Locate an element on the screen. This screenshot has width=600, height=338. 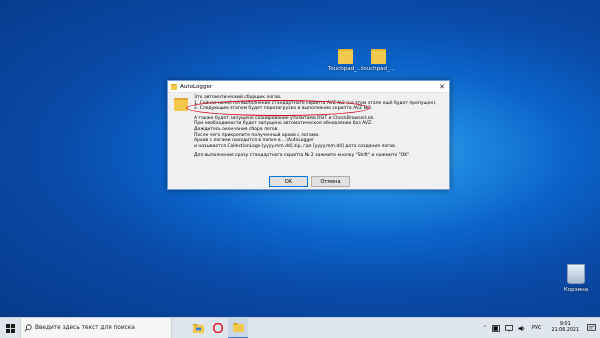
taskbar-search: Введите здесь текст для поиска is located at coordinates (96, 328).